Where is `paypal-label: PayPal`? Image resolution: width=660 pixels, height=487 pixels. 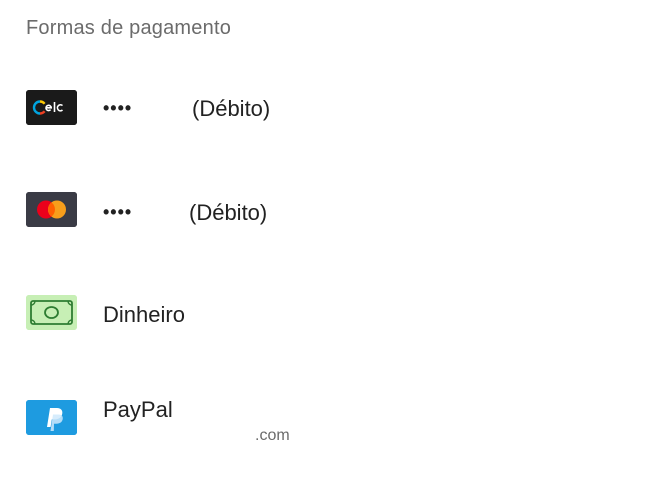
paypal-label: PayPal is located at coordinates (138, 409).